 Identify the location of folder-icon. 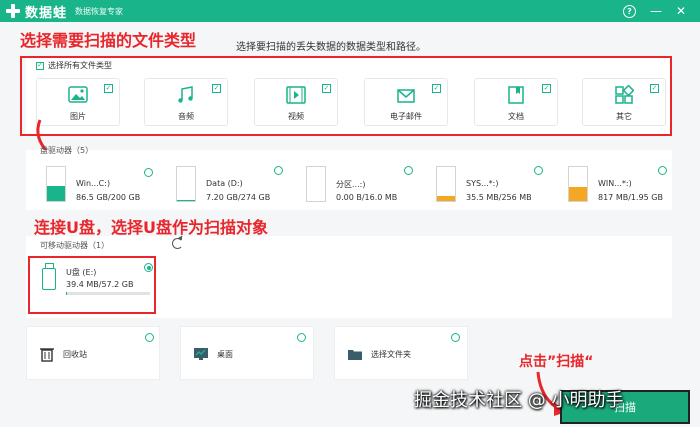
(355, 355).